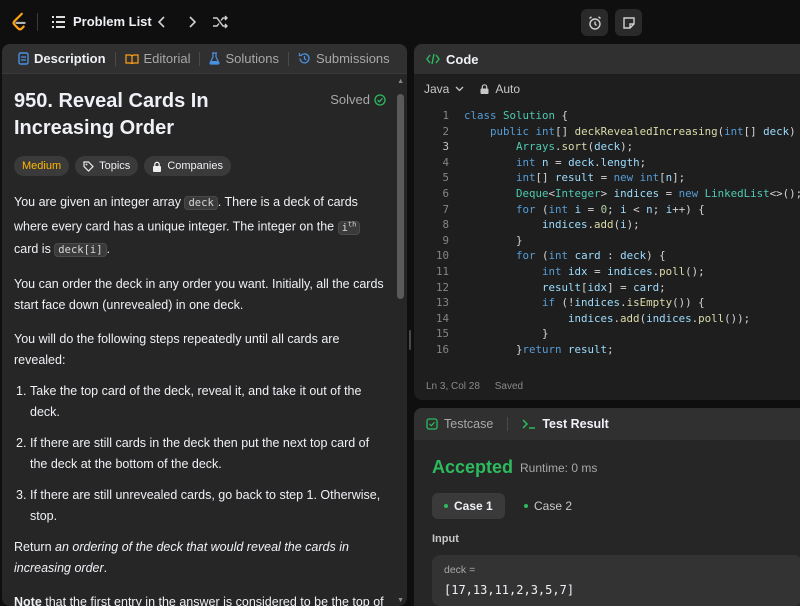  I want to click on tab-submissions: Submissions, so click(344, 59).